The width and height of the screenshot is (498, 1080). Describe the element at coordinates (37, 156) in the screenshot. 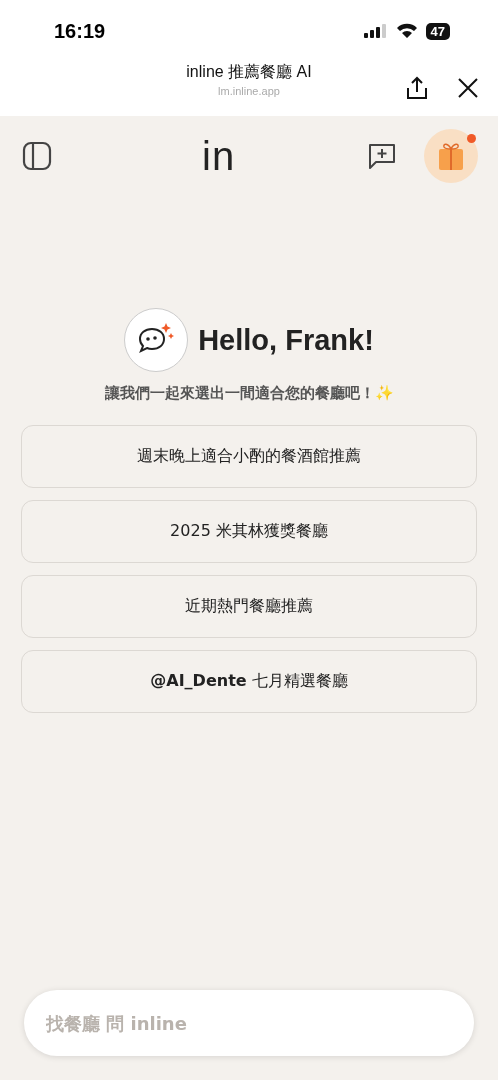

I see `sidebar-icon` at that location.